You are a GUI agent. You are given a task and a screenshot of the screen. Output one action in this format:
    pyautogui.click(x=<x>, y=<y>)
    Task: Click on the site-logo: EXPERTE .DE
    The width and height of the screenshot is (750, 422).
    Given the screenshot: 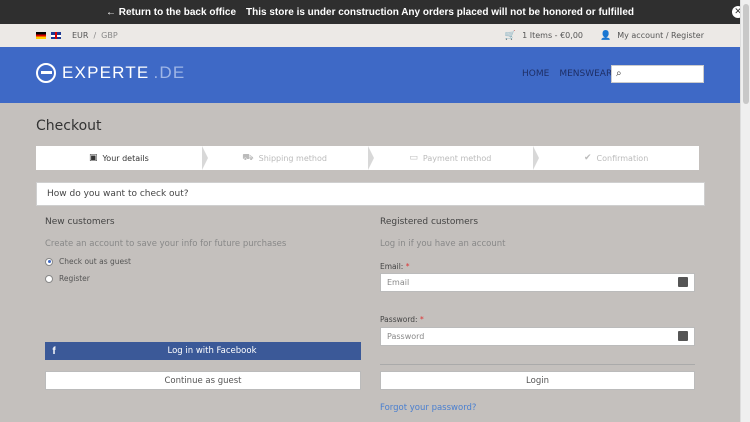 What is the action you would take?
    pyautogui.click(x=110, y=73)
    